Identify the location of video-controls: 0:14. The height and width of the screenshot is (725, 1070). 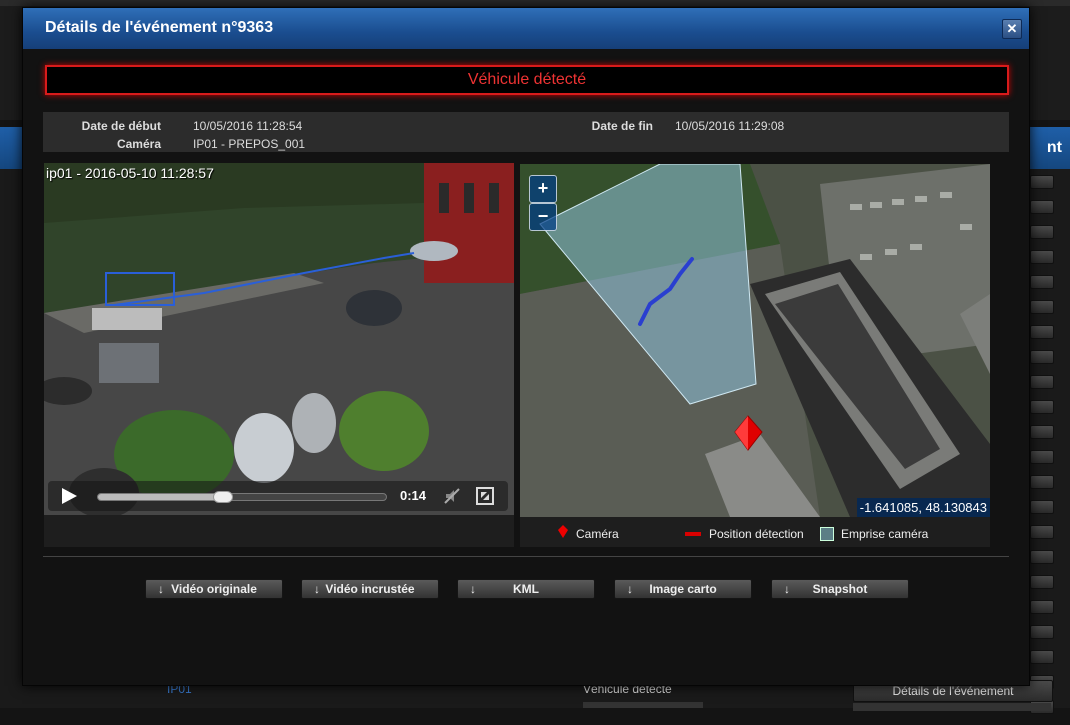
(278, 496).